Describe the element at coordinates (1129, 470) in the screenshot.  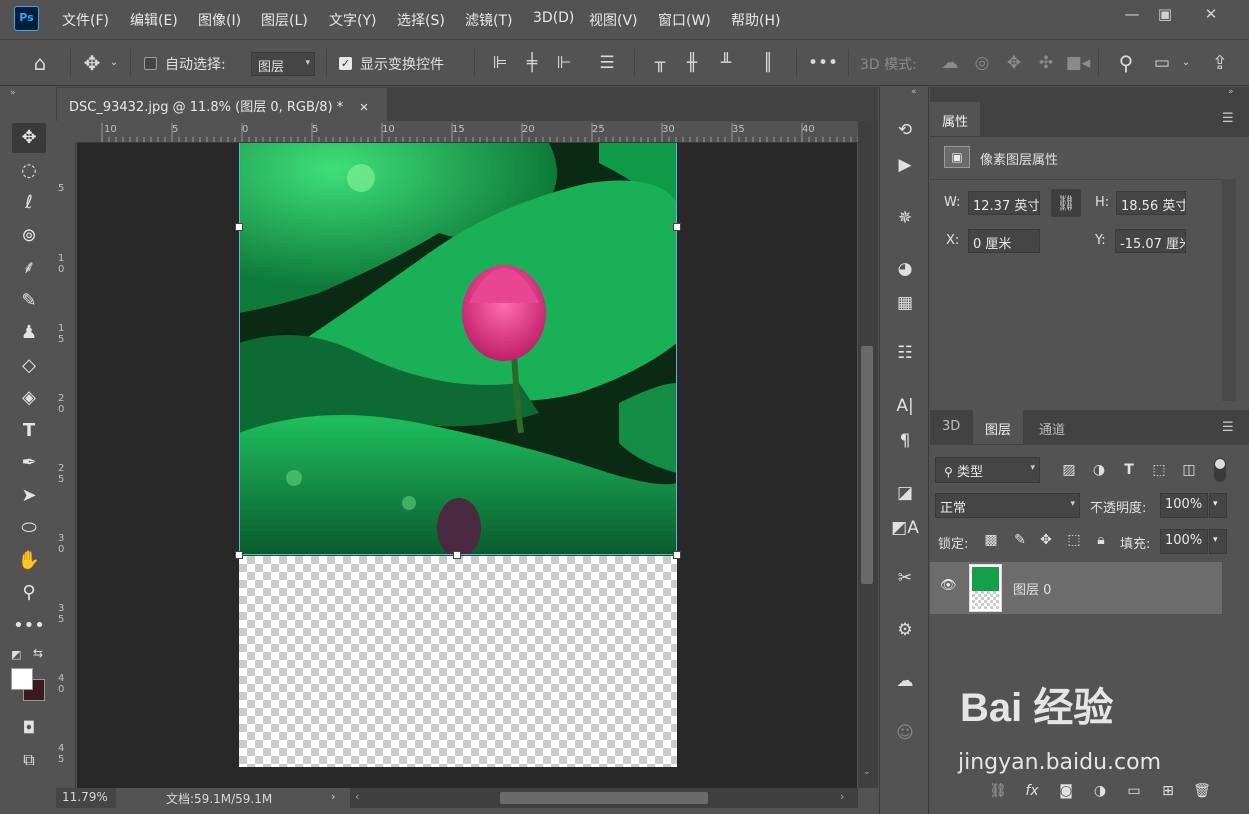
I see `filter-type-icon: T` at that location.